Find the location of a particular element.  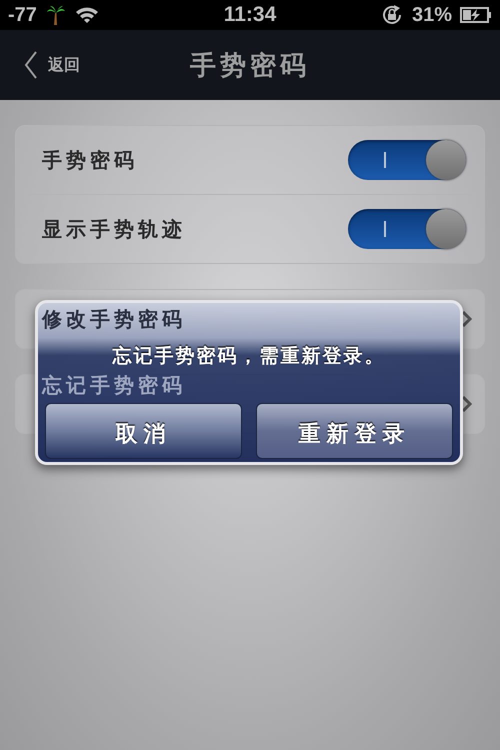

cancel-button: 取消 is located at coordinates (143, 431).